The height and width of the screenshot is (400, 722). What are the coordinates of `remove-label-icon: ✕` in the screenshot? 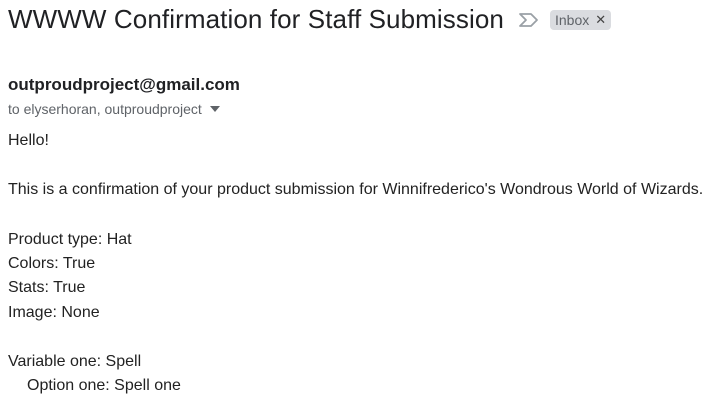 It's located at (600, 19).